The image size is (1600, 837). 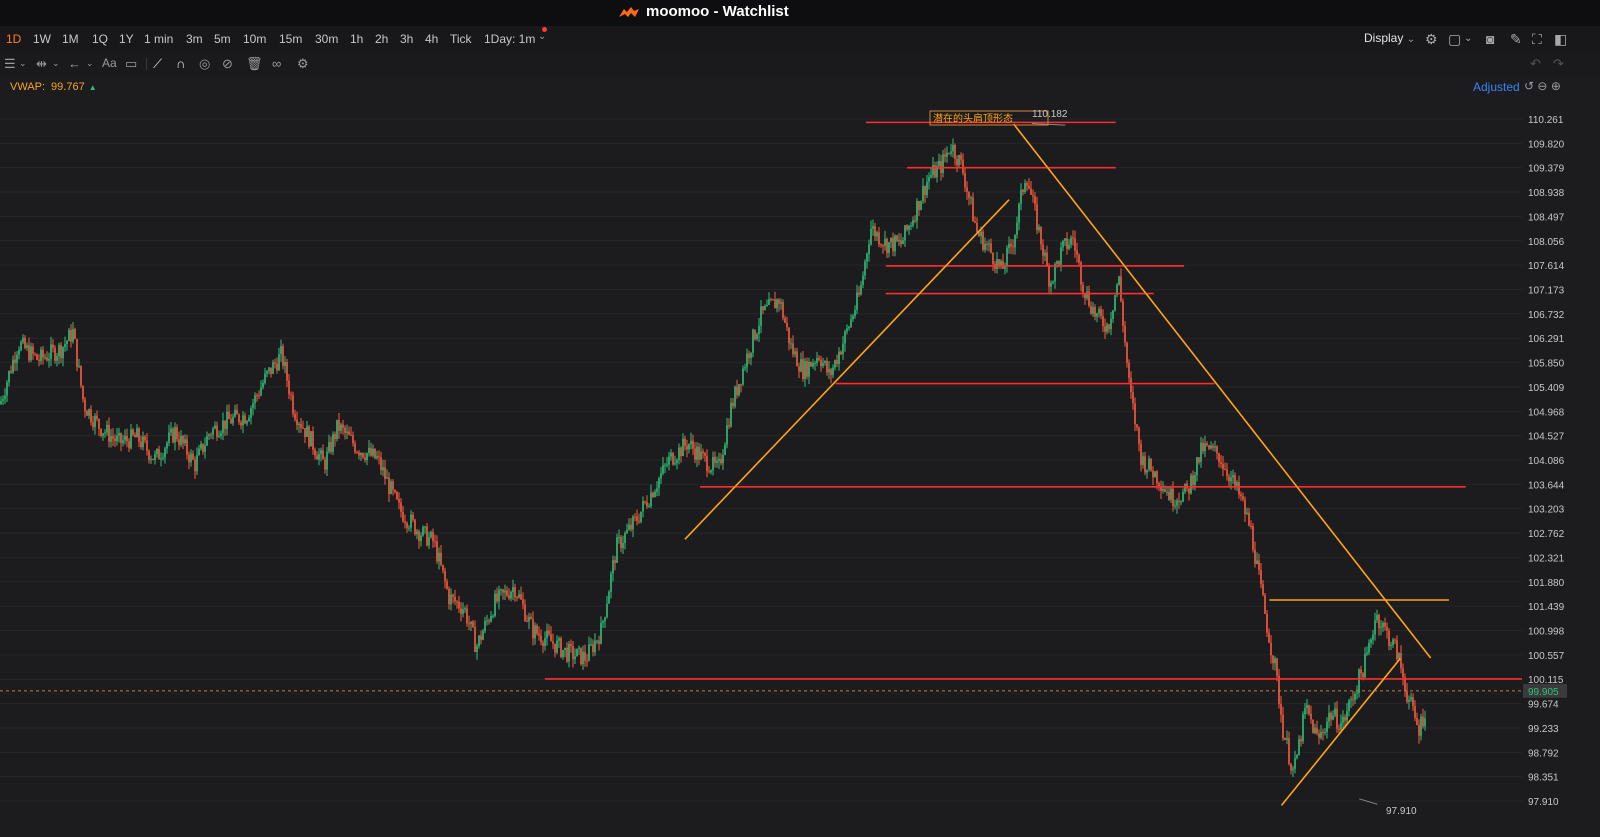 I want to click on reset-icon: ↺, so click(x=1529, y=86).